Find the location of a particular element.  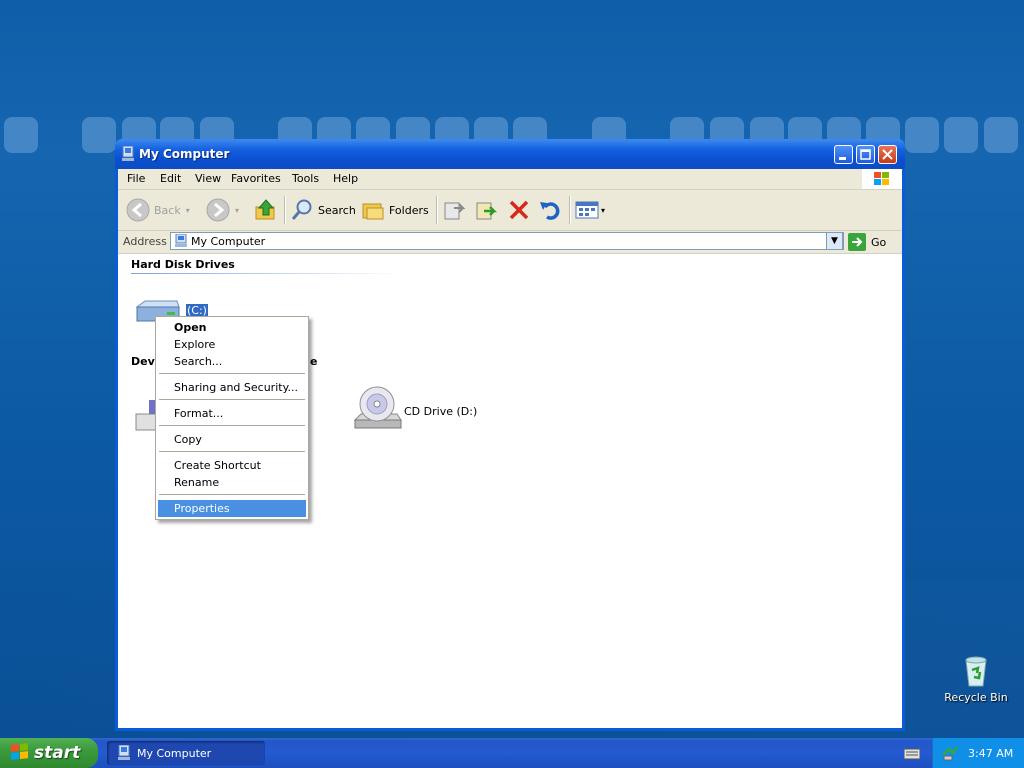

go-button: Go is located at coordinates (867, 242).